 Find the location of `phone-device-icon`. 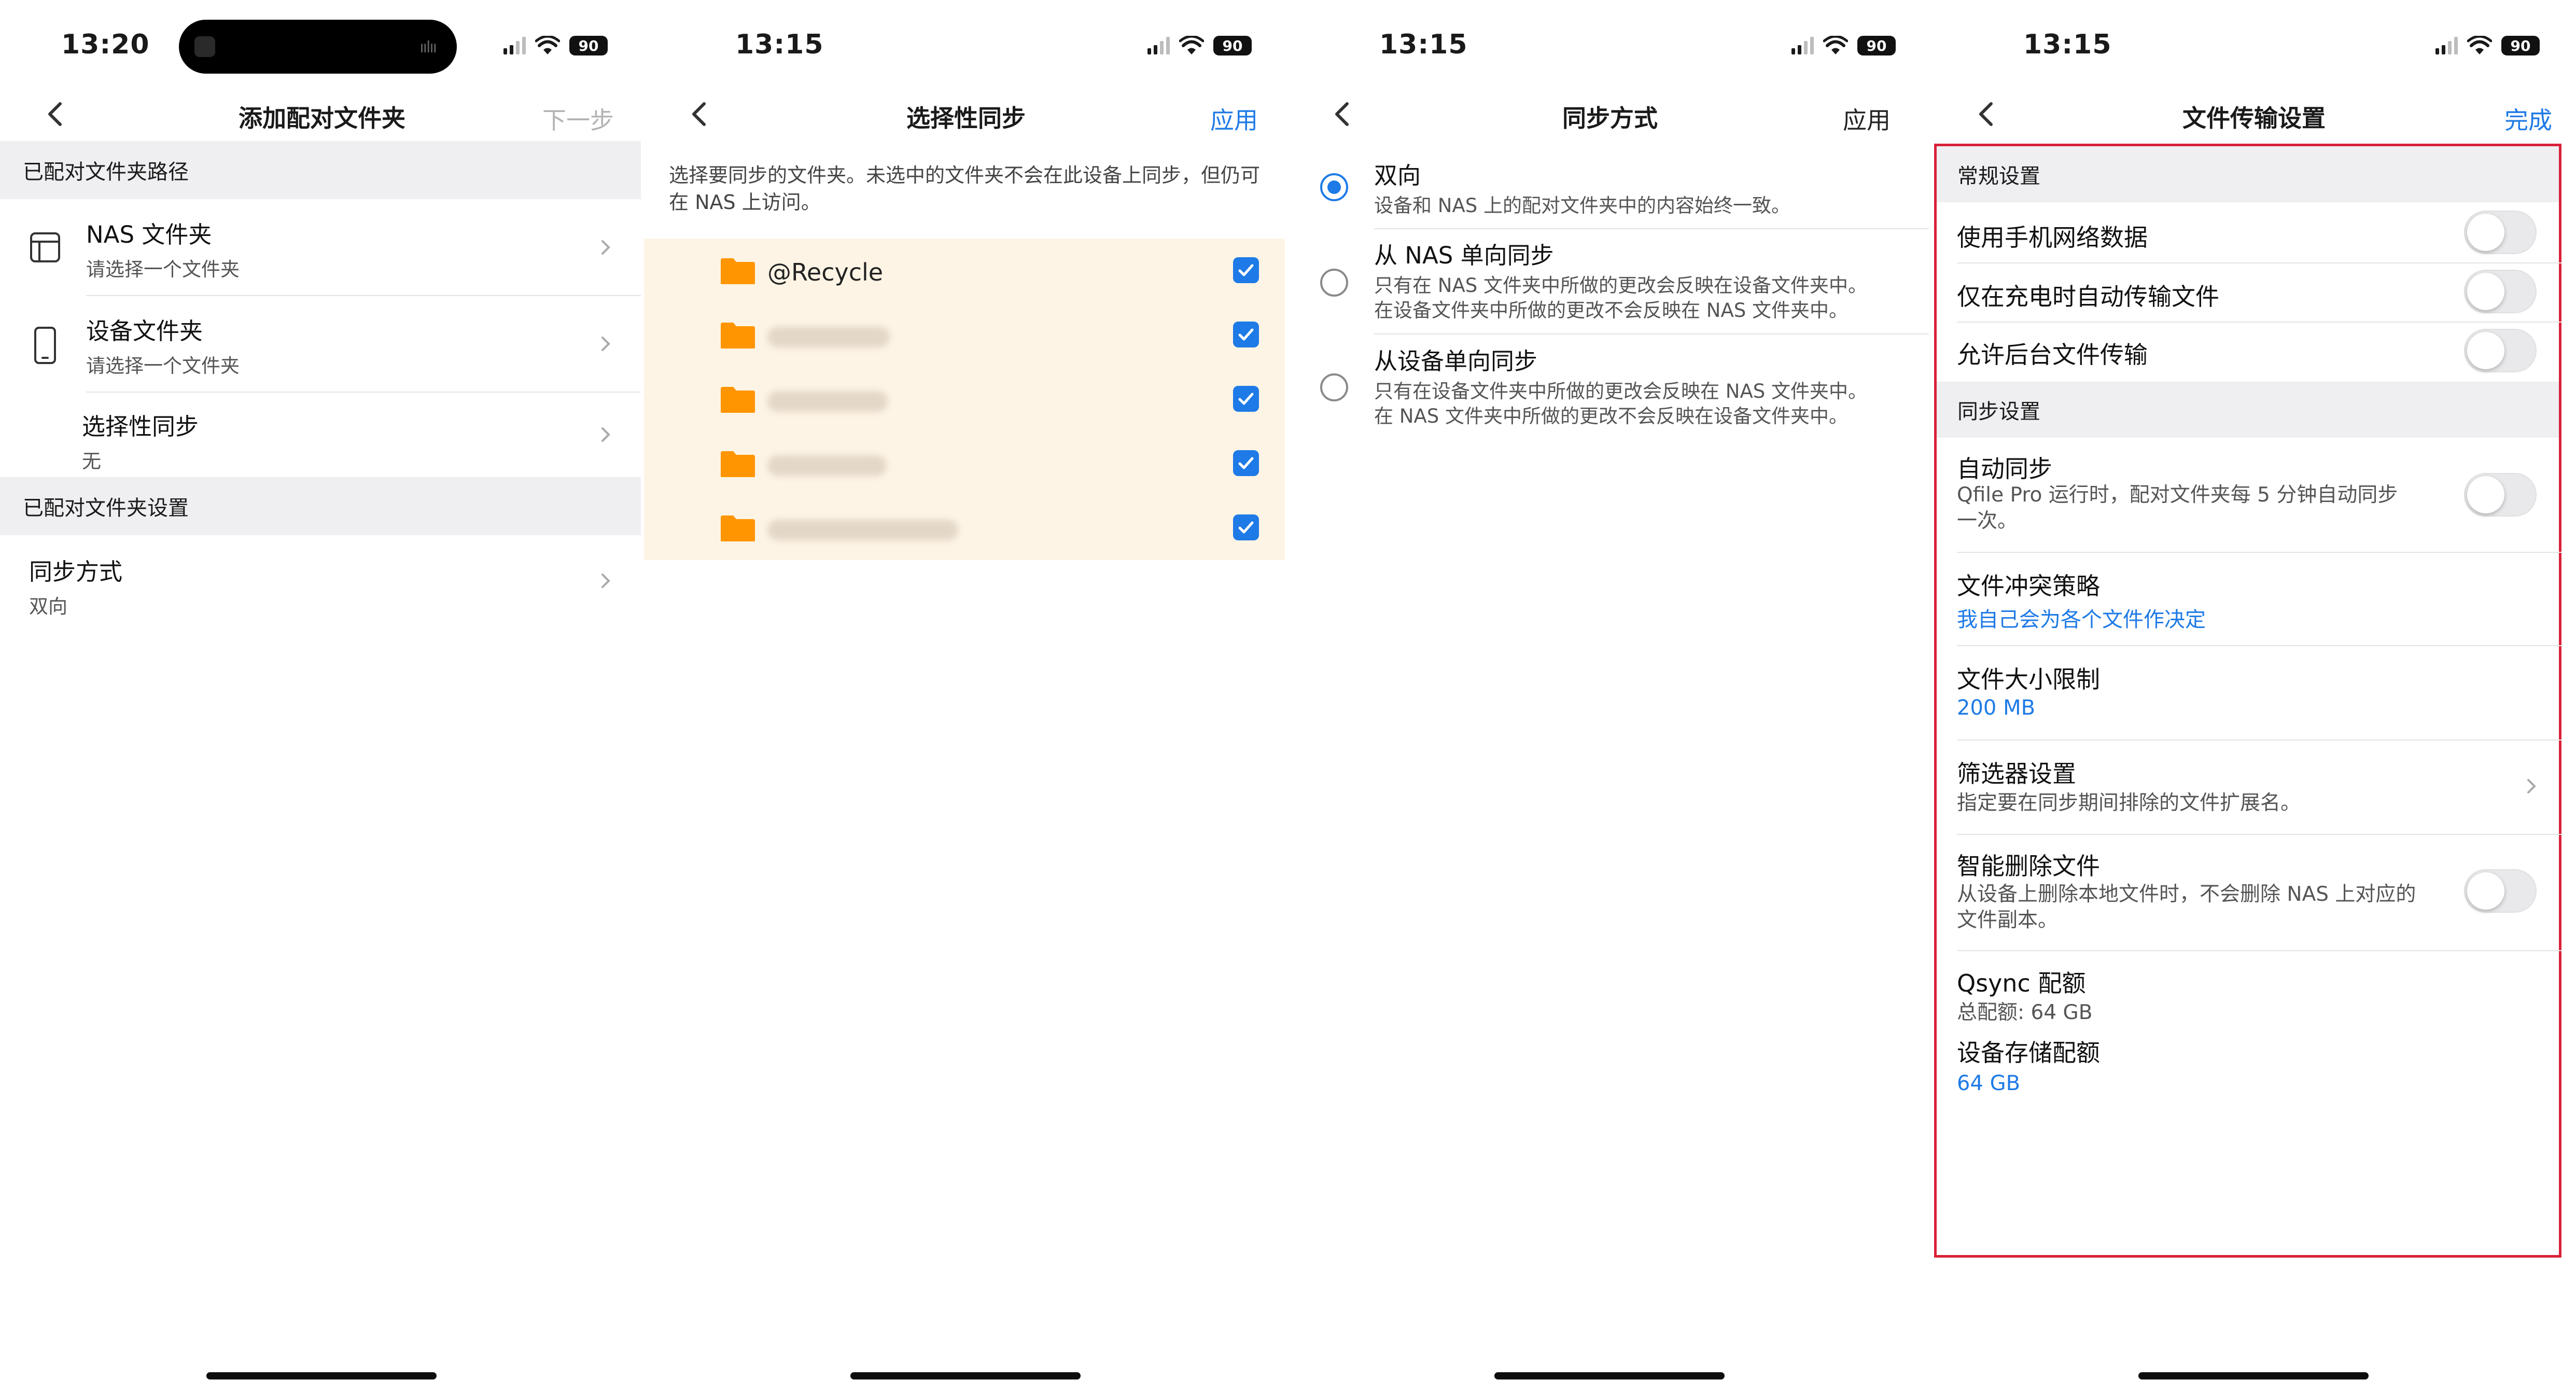

phone-device-icon is located at coordinates (45, 345).